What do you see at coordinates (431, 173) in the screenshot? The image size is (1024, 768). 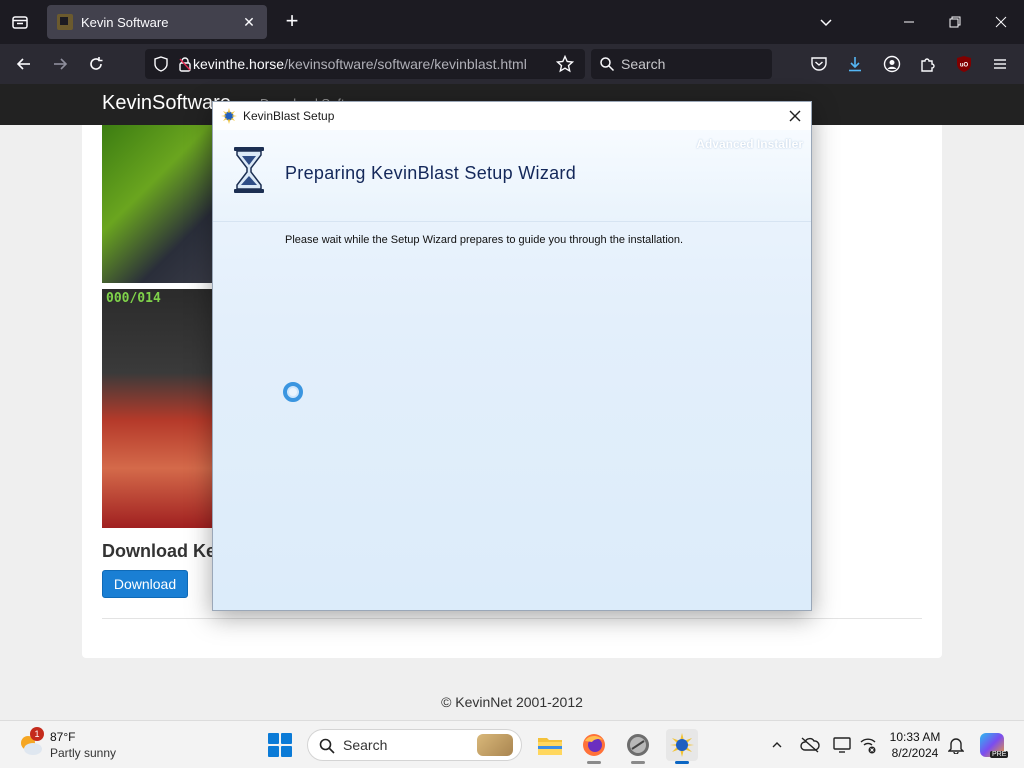 I see `dialog-heading: Preparing KevinBlast Setup Wizard` at bounding box center [431, 173].